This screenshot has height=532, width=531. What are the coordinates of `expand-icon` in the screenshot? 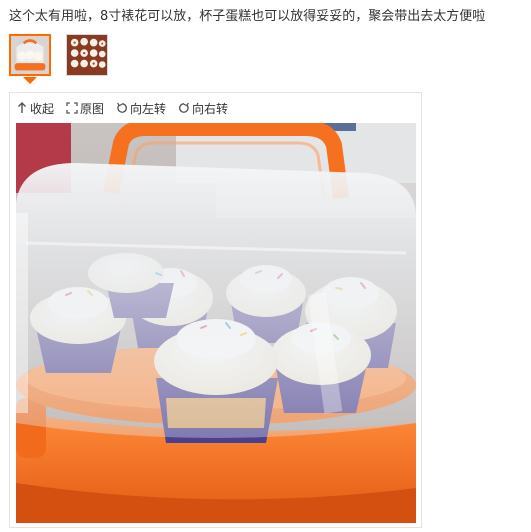 It's located at (72, 108).